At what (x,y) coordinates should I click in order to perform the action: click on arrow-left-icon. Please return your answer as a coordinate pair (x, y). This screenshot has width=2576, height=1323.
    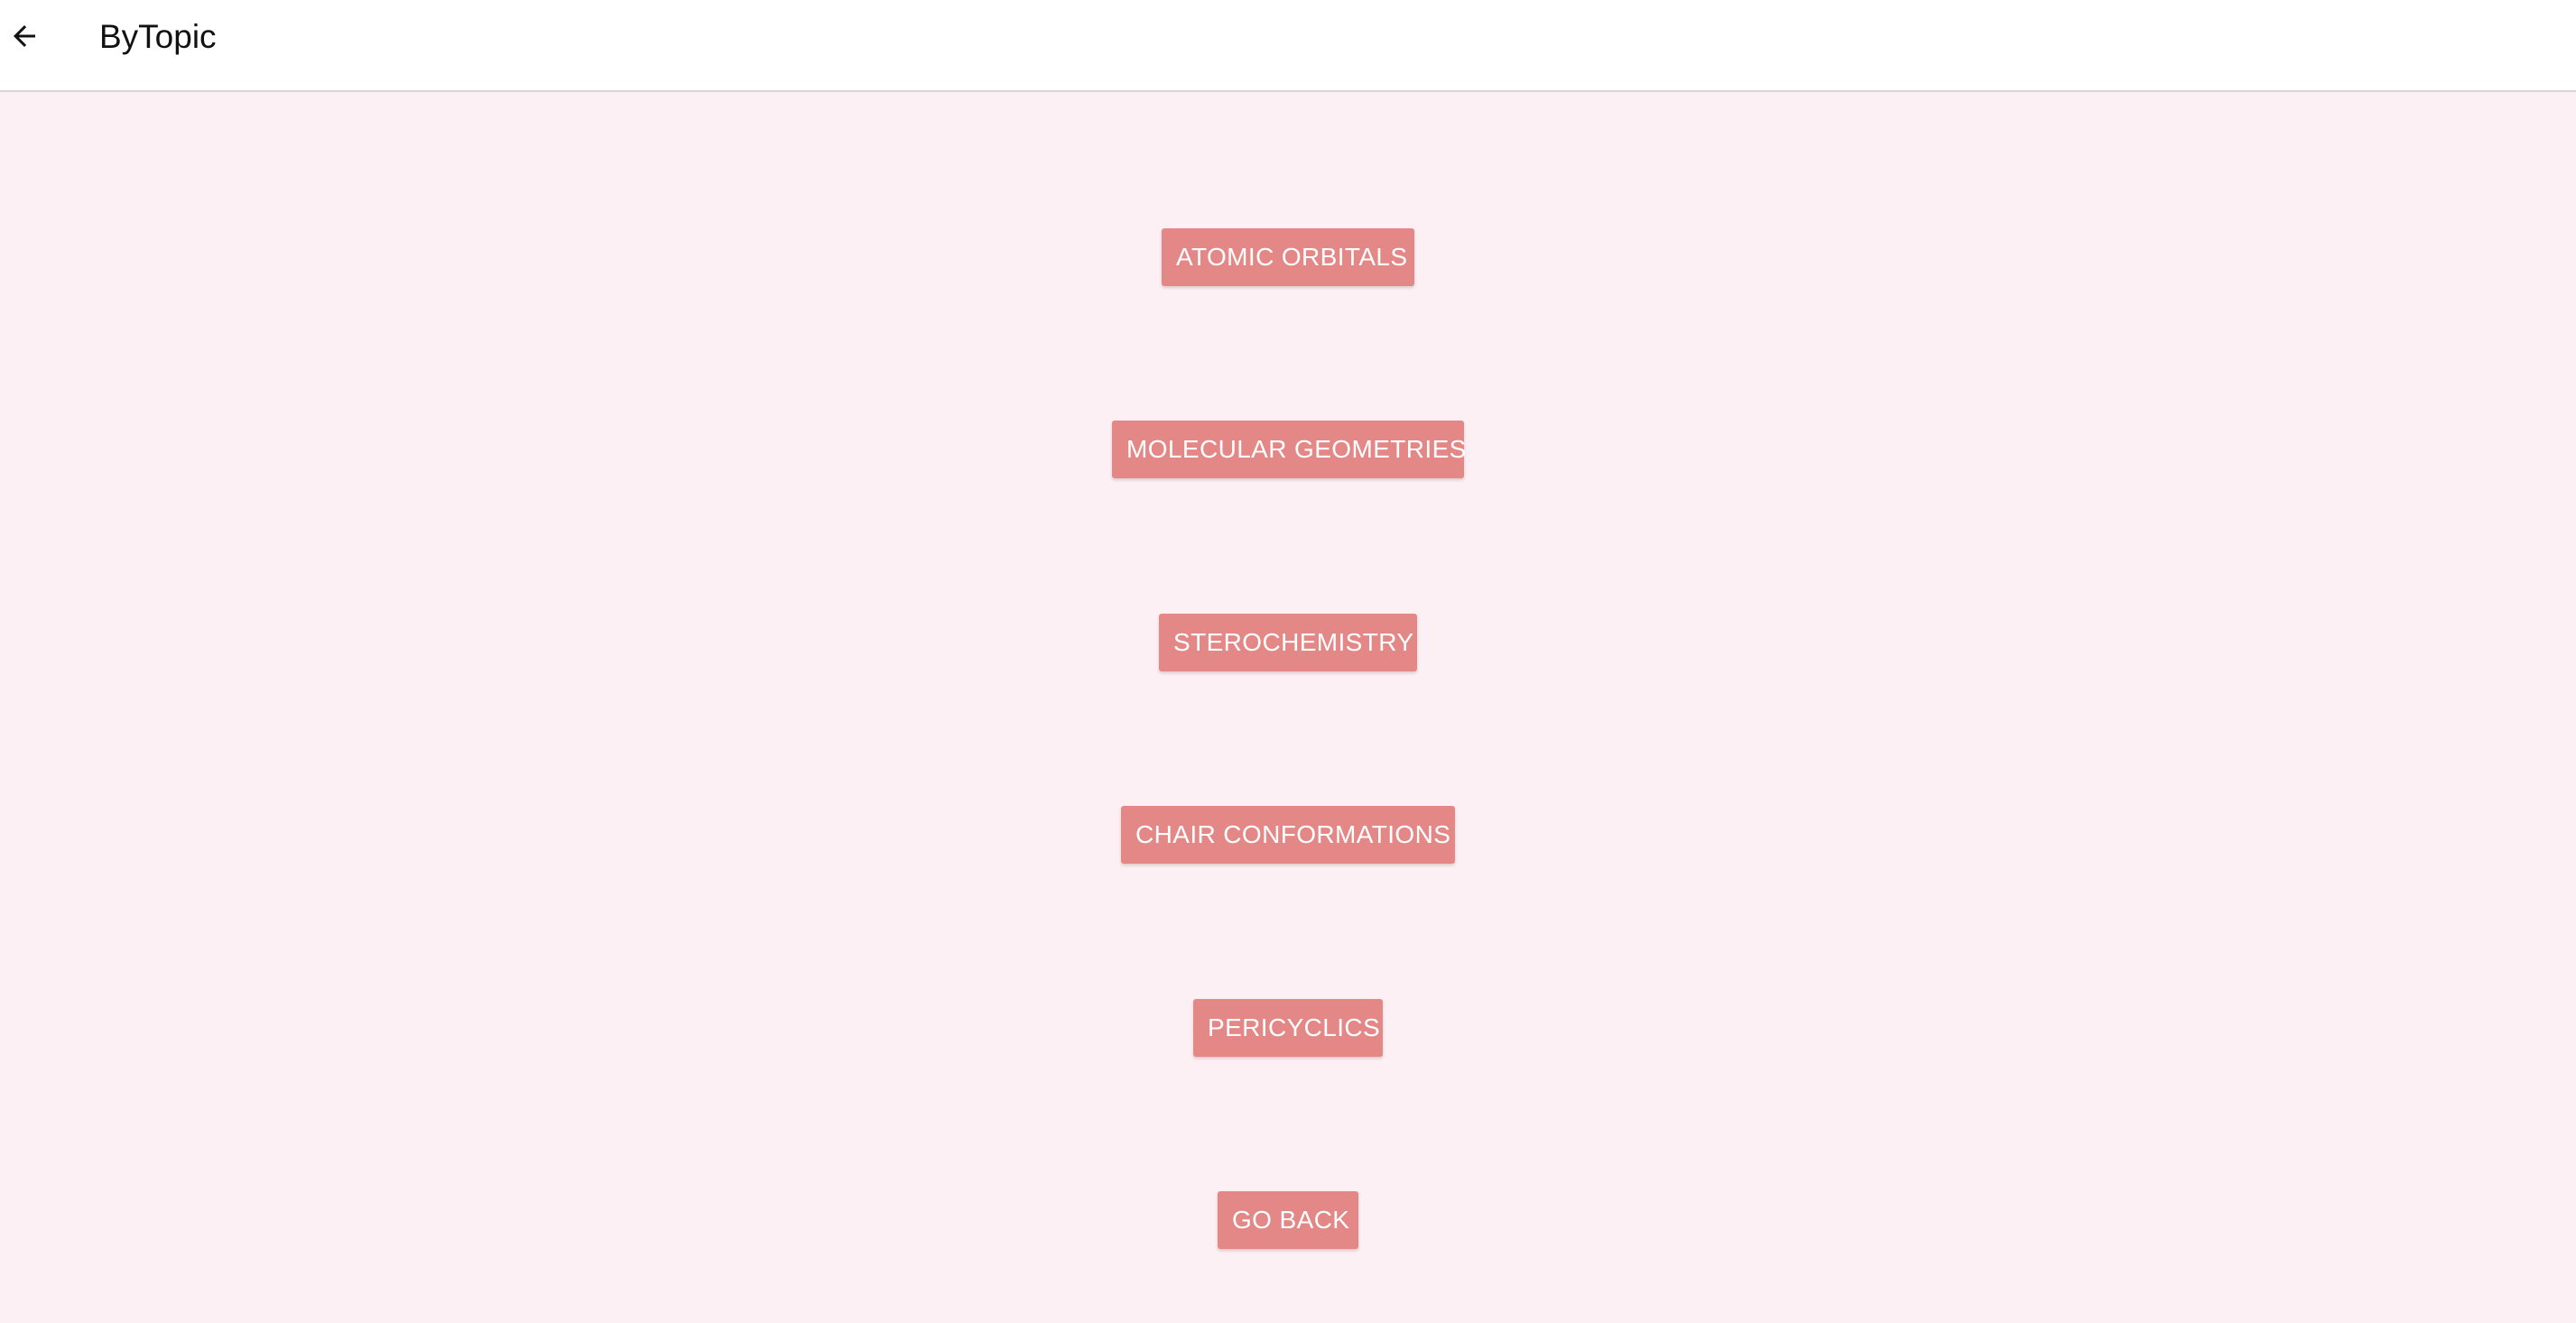
    Looking at the image, I should click on (25, 36).